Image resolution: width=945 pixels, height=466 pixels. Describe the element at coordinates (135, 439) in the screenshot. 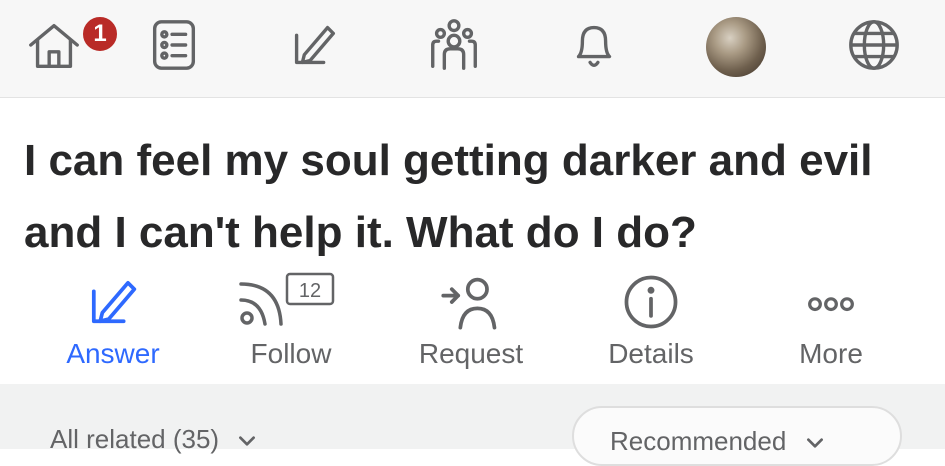

I see `all-related-label: All related (35)` at that location.